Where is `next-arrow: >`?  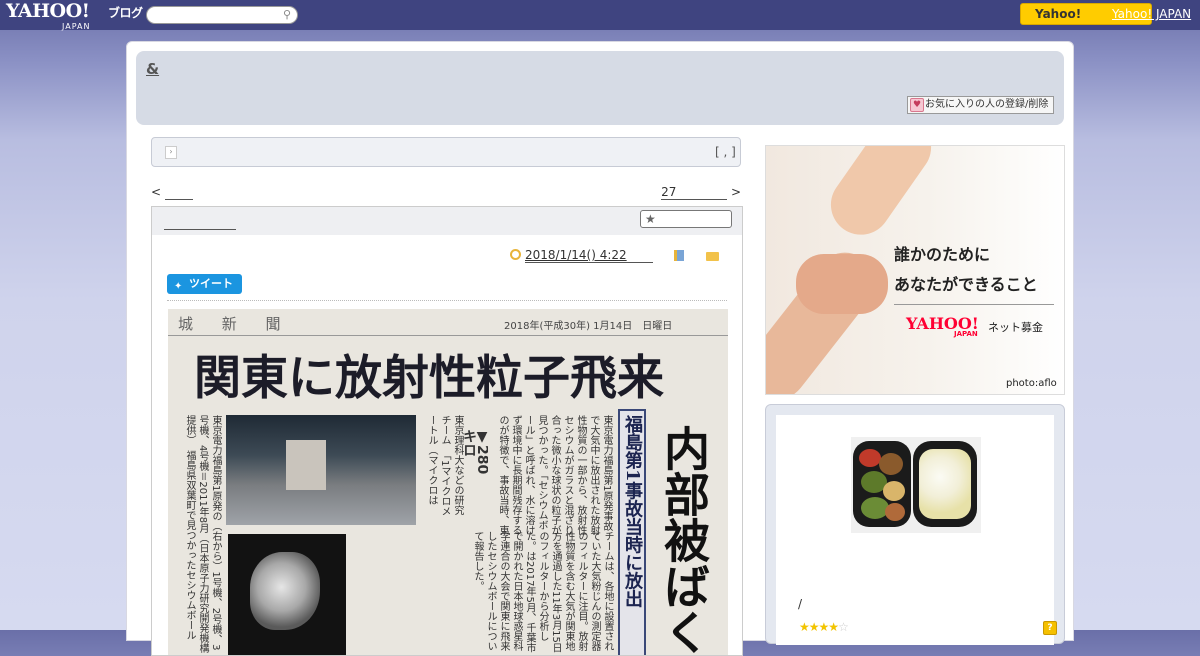
next-arrow: > is located at coordinates (735, 192).